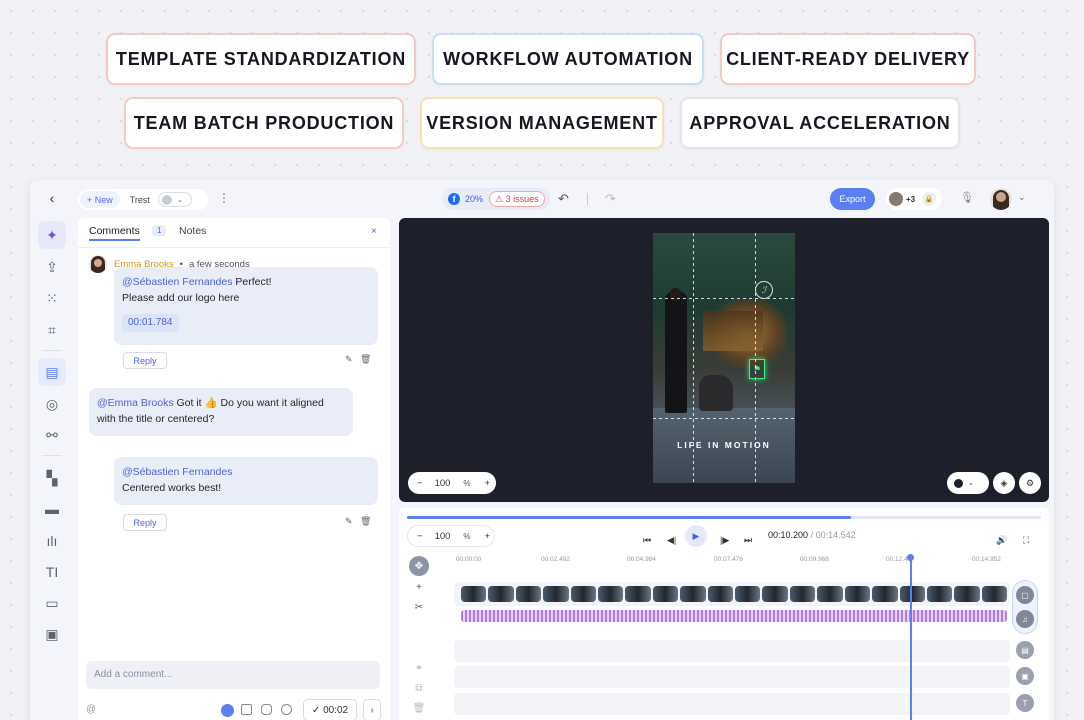  Describe the element at coordinates (696, 536) in the screenshot. I see `play-button: ▶` at that location.